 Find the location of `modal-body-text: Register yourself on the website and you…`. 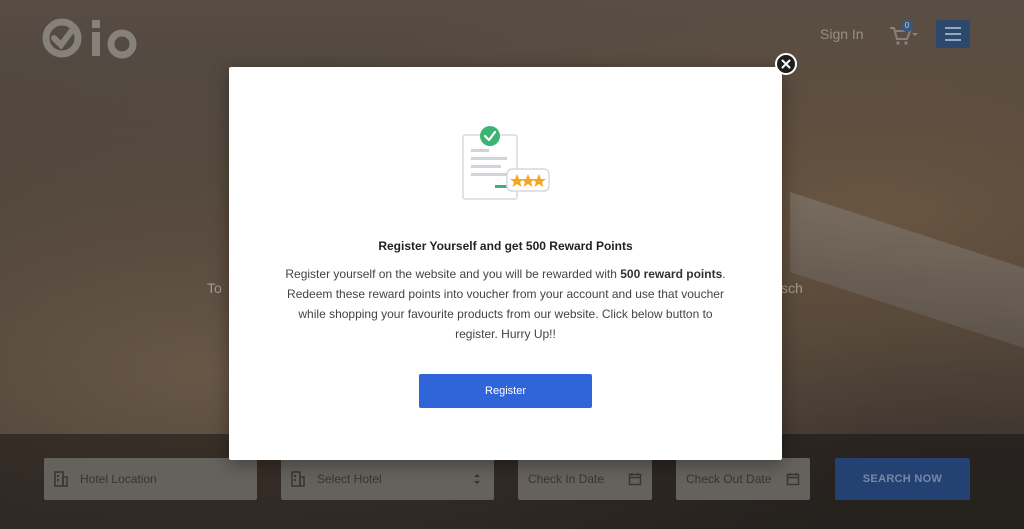

modal-body-text: Register yourself on the website and you… is located at coordinates (505, 304).